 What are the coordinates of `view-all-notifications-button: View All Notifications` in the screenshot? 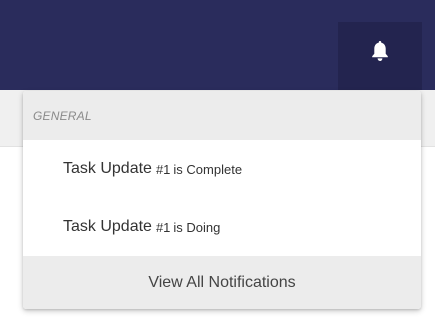 It's located at (222, 282).